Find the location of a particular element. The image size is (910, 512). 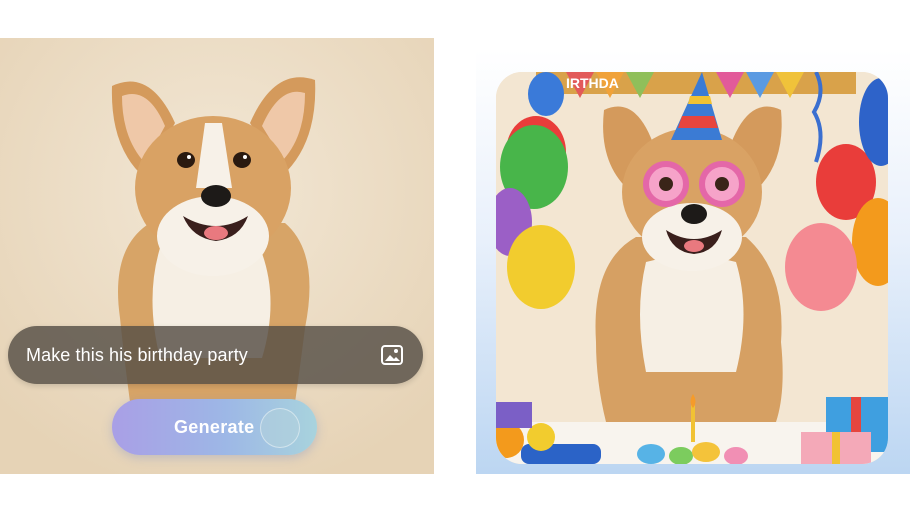

prompt-input: Make this his birthday party is located at coordinates (215, 355).